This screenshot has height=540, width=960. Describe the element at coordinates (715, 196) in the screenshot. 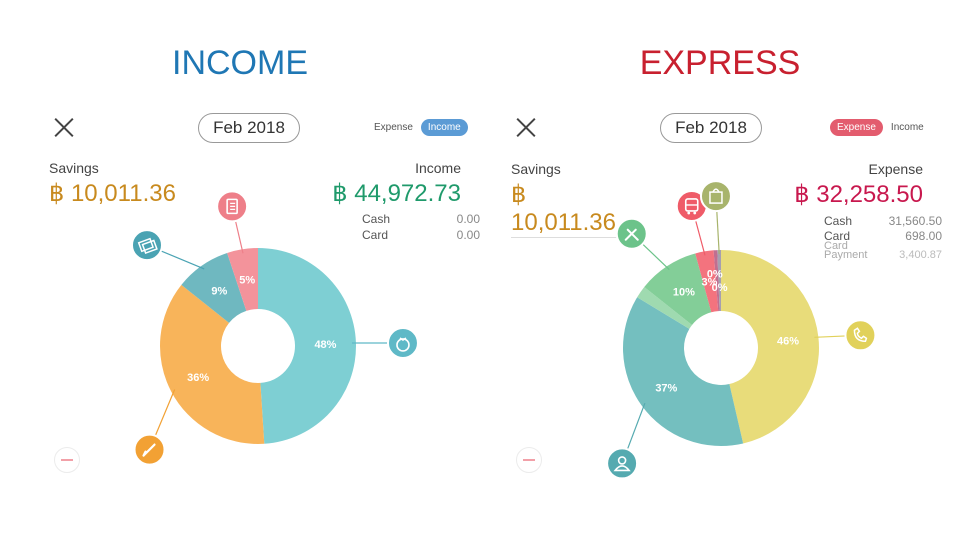

I see `shopping-bag-icon` at that location.